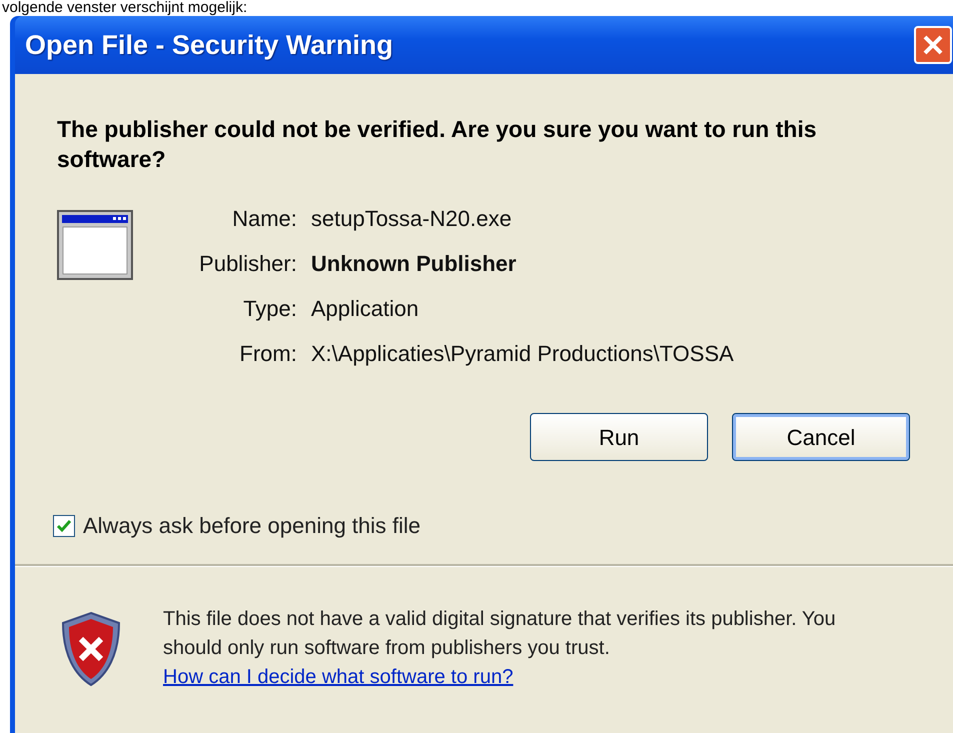 The height and width of the screenshot is (733, 953). I want to click on close-icon, so click(933, 45).